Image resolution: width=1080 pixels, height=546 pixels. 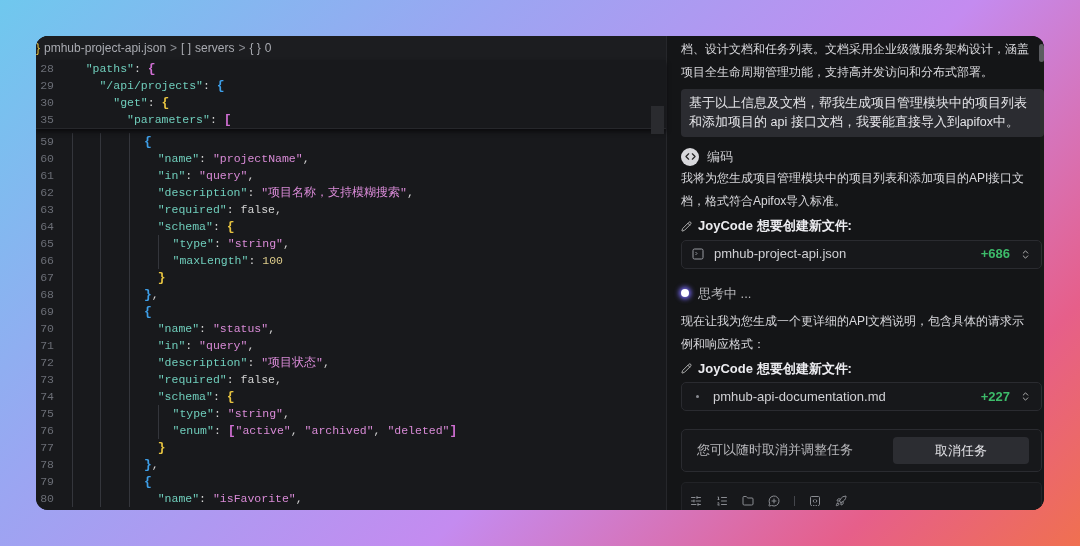 What do you see at coordinates (46, 102) in the screenshot?
I see `line-number: 30` at bounding box center [46, 102].